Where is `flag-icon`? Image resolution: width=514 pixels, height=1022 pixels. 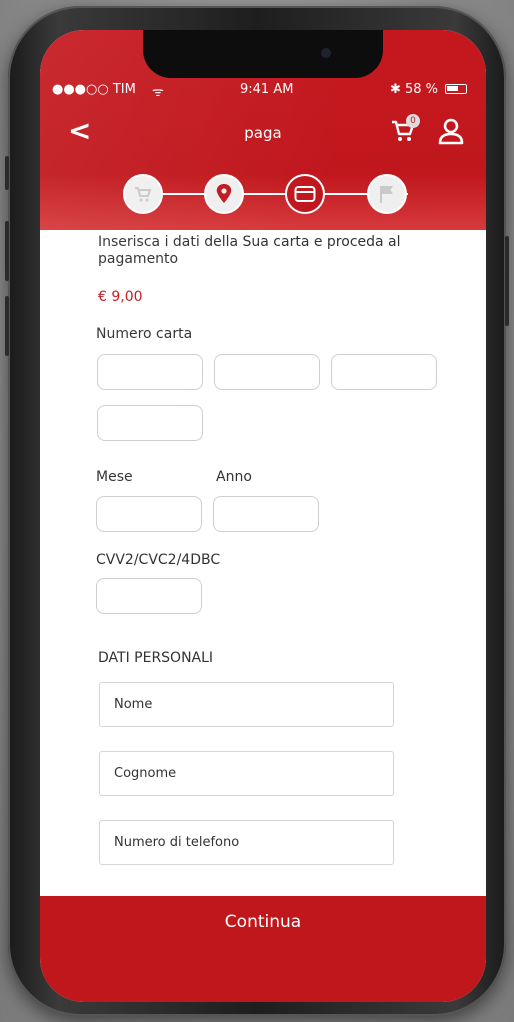
flag-icon is located at coordinates (386, 194).